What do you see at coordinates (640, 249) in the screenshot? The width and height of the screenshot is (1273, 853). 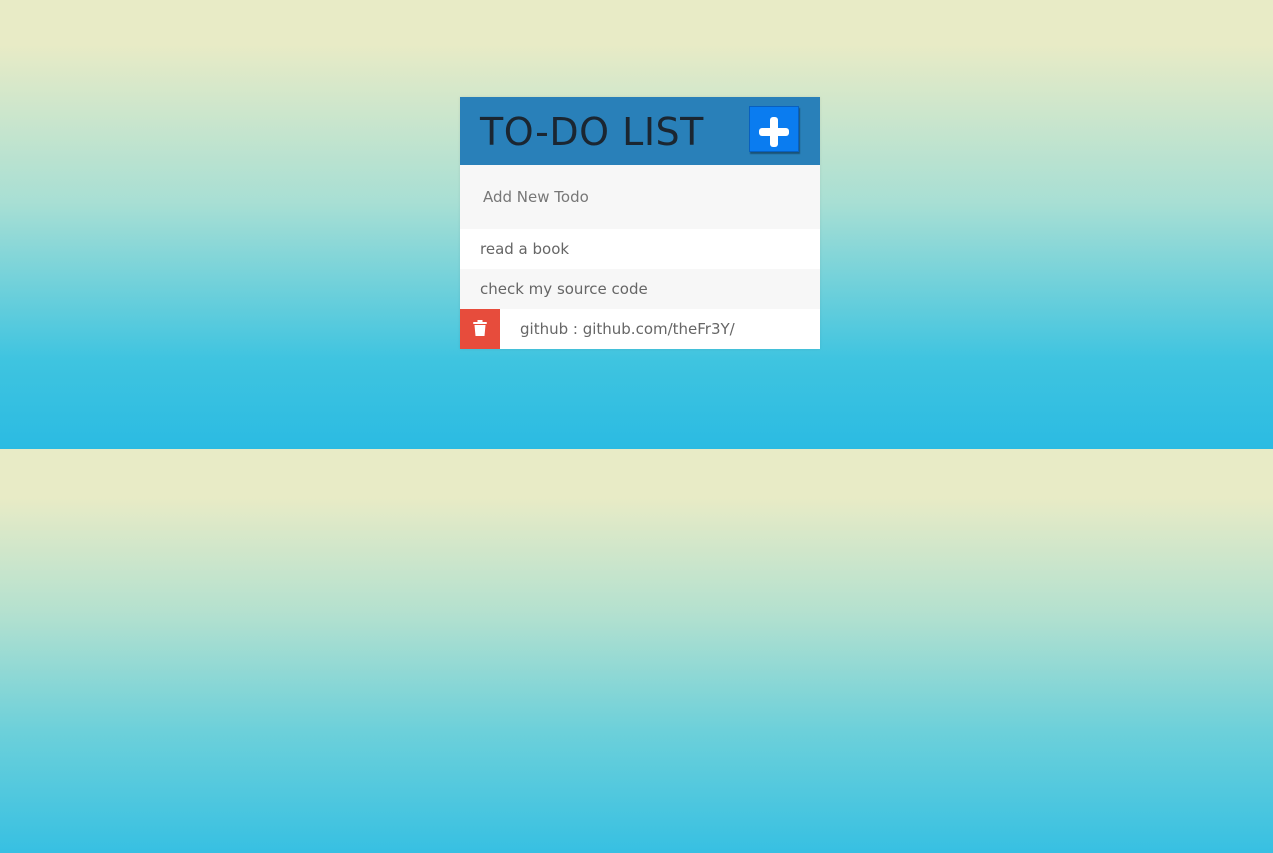 I see `todo-item: read a book` at bounding box center [640, 249].